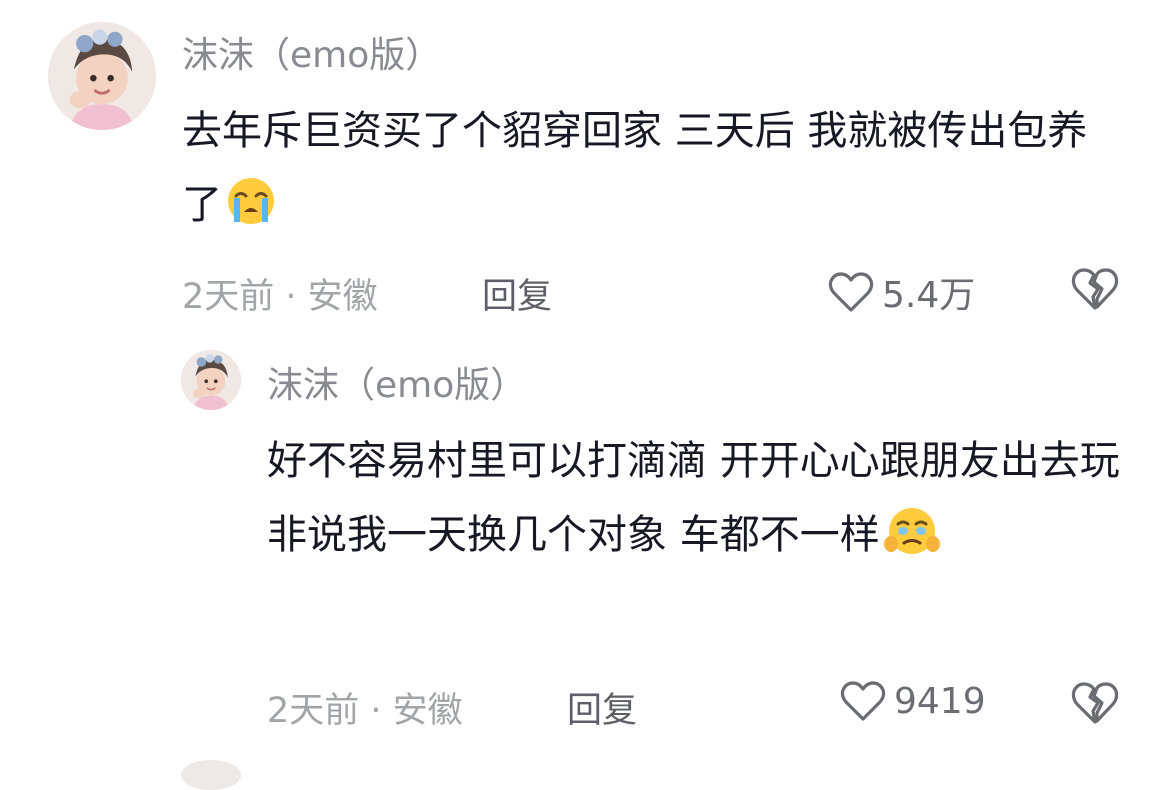 The width and height of the screenshot is (1170, 790). I want to click on like-button: 9419, so click(913, 701).